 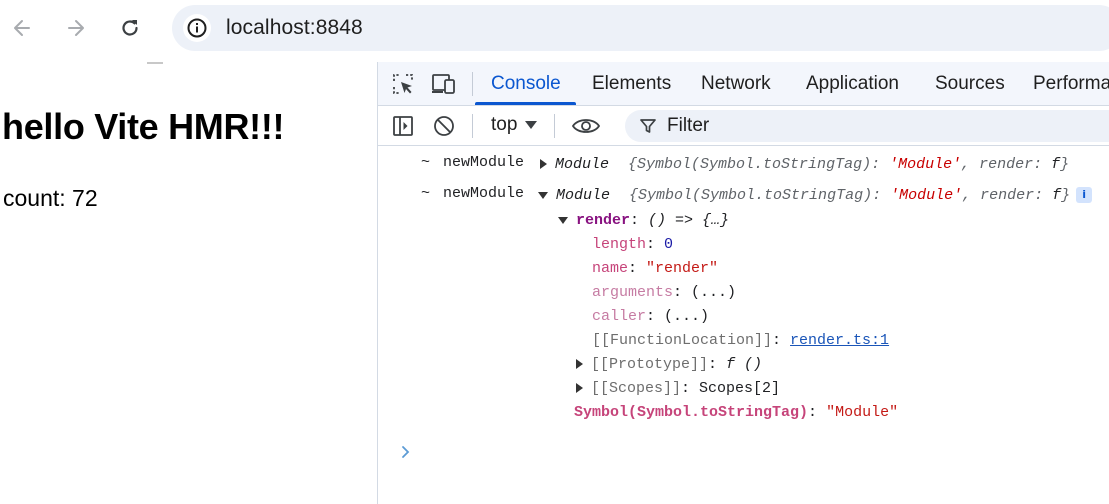 What do you see at coordinates (50, 198) in the screenshot?
I see `count-text: count: 72` at bounding box center [50, 198].